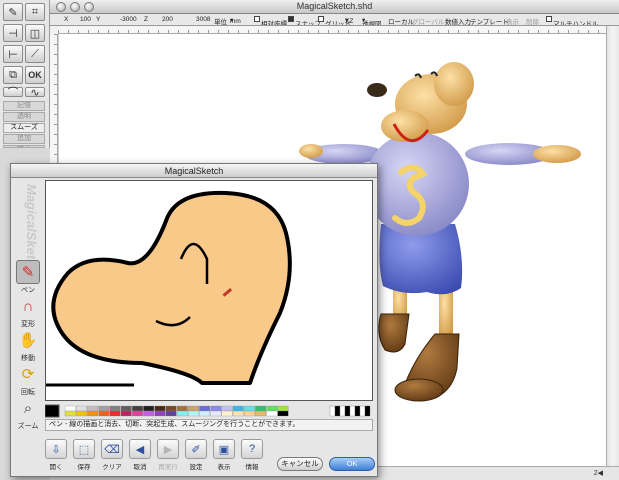  Describe the element at coordinates (24, 106) in the screenshot. I see `palette-button-memory: 記憶` at that location.